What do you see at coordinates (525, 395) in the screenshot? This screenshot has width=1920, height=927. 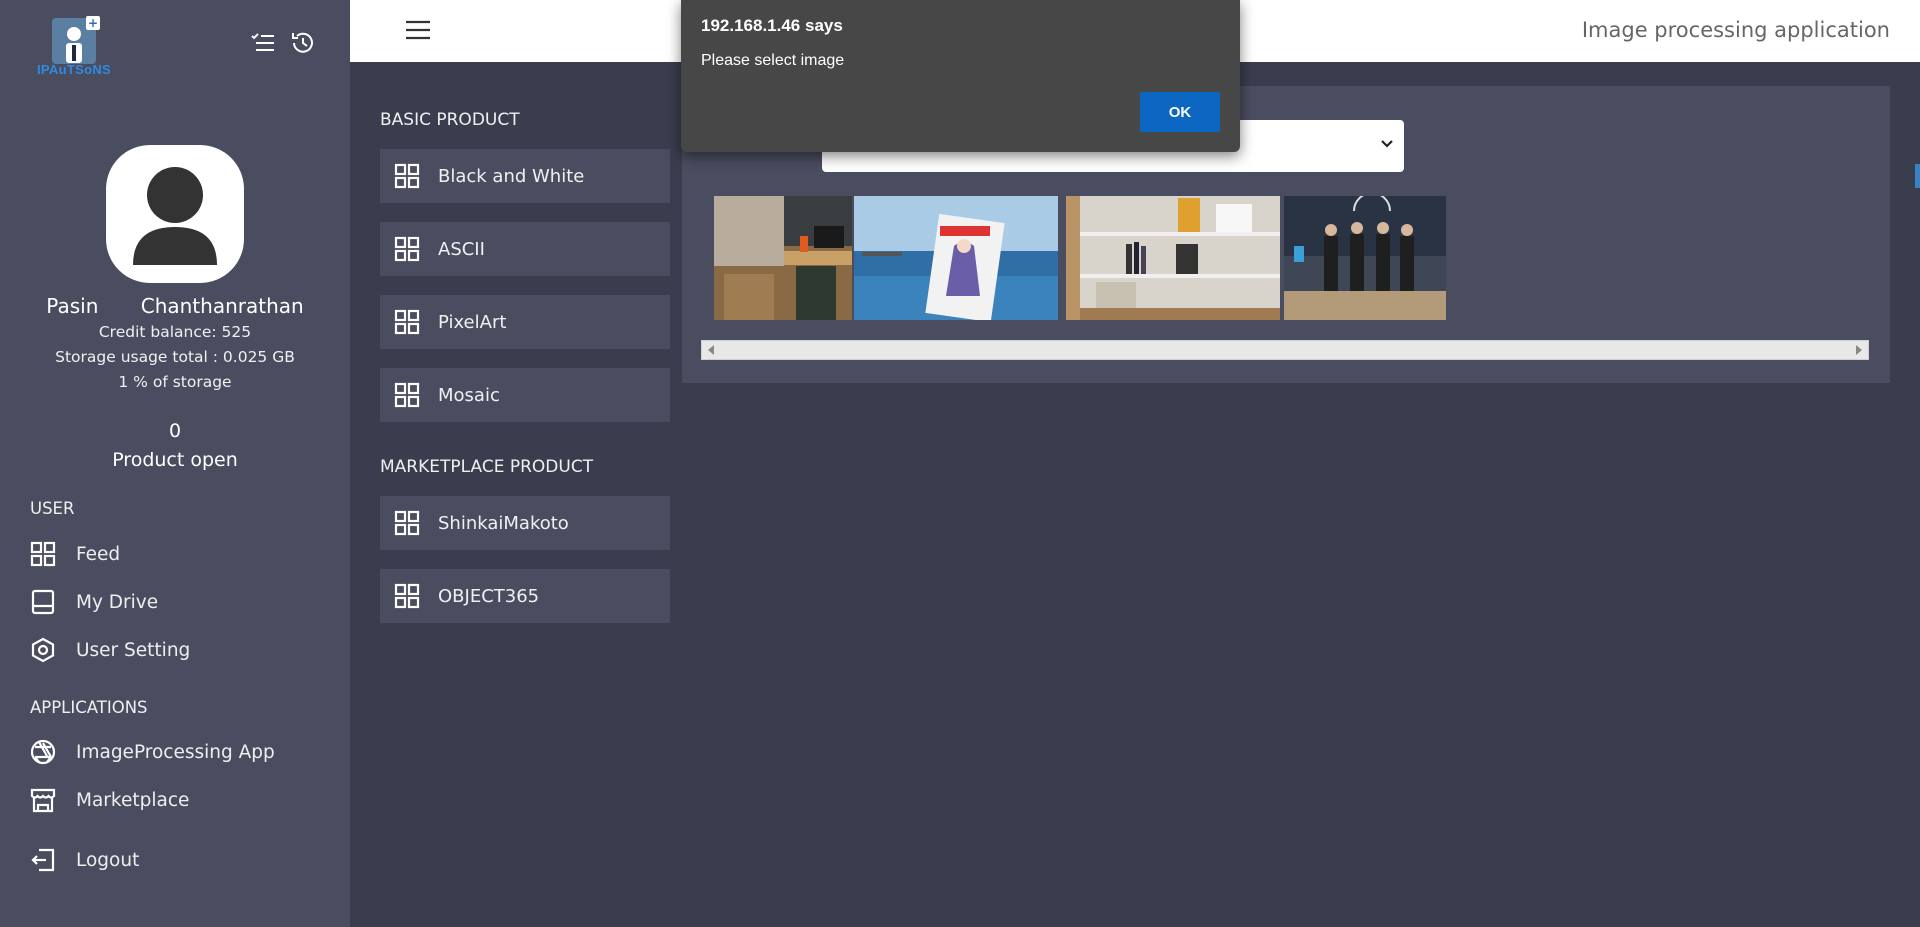 I see `product-mosaic: Mosaic` at bounding box center [525, 395].